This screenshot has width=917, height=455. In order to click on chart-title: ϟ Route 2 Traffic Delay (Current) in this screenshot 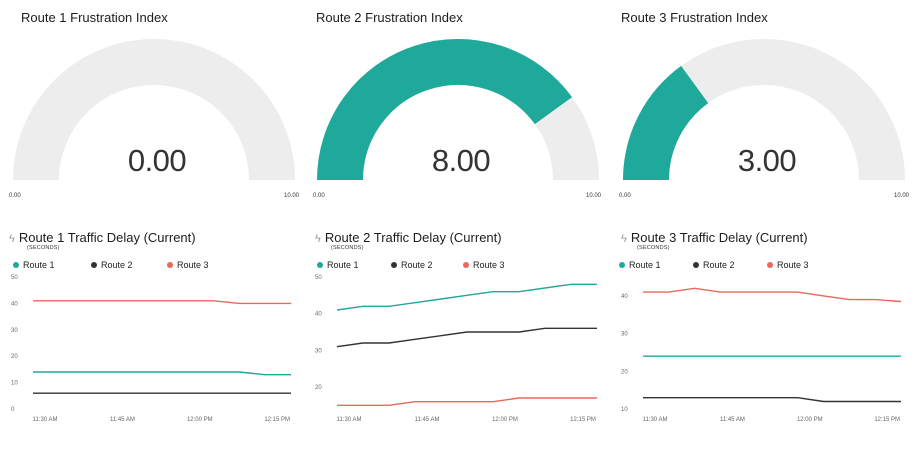, I will do `click(408, 237)`.